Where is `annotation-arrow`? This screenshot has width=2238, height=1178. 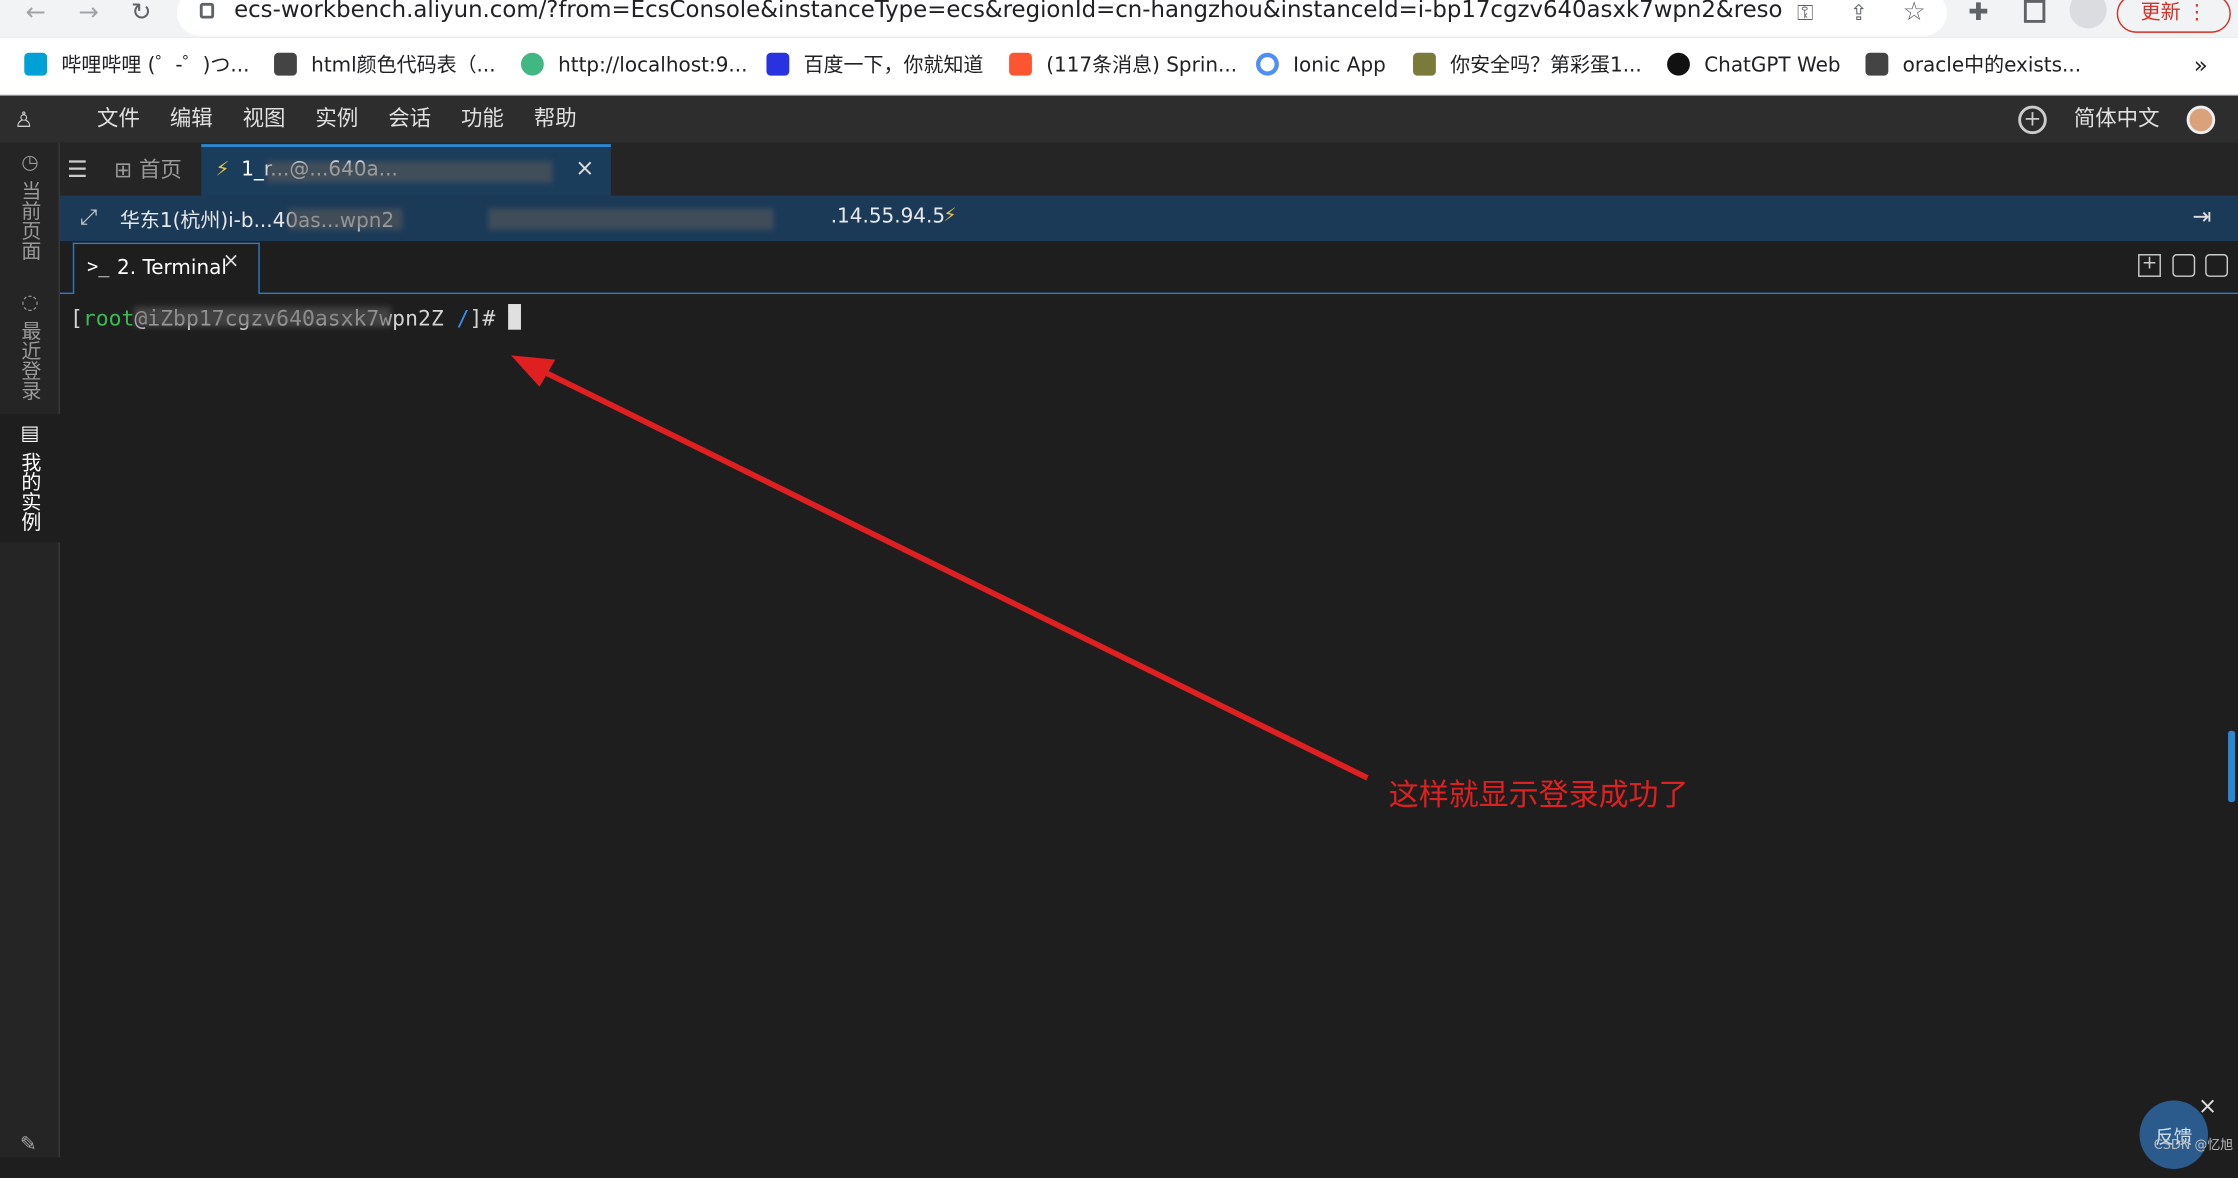 annotation-arrow is located at coordinates (939, 568).